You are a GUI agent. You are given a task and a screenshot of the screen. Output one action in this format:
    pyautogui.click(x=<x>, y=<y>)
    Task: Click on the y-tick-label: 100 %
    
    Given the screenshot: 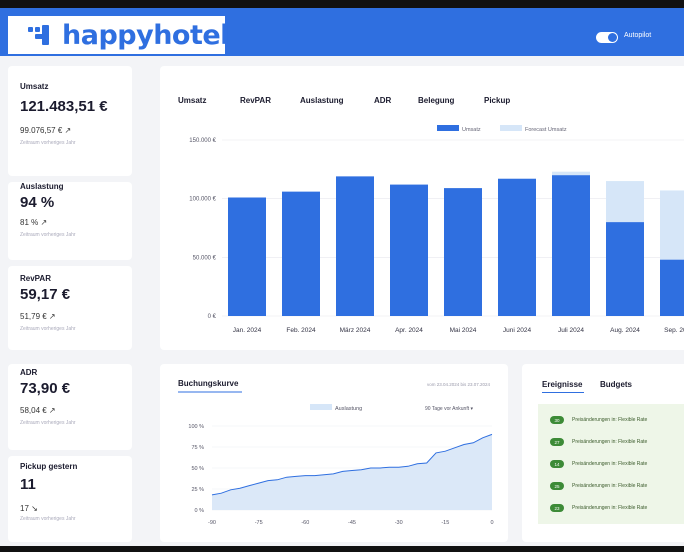 What is the action you would take?
    pyautogui.click(x=196, y=427)
    